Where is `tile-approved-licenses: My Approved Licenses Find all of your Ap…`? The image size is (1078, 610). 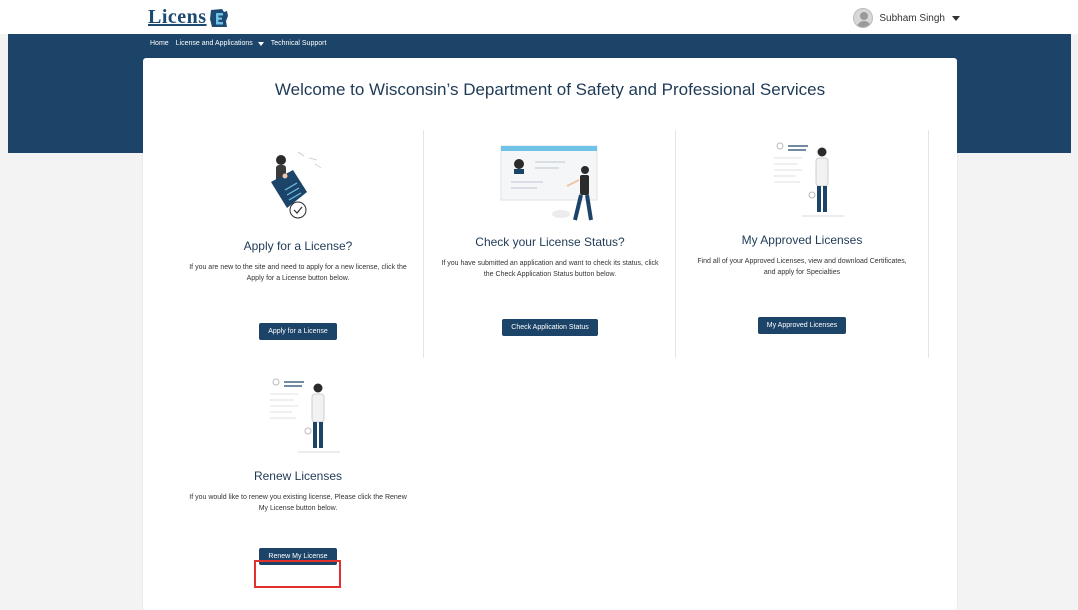
tile-approved-licenses: My Approved Licenses Find all of your Ap… is located at coordinates (802, 237).